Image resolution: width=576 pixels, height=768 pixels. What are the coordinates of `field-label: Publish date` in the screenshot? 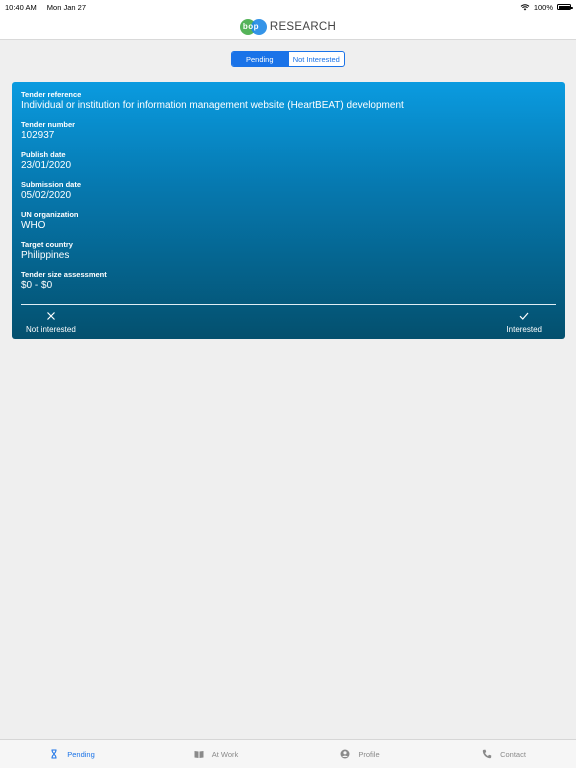 It's located at (43, 154).